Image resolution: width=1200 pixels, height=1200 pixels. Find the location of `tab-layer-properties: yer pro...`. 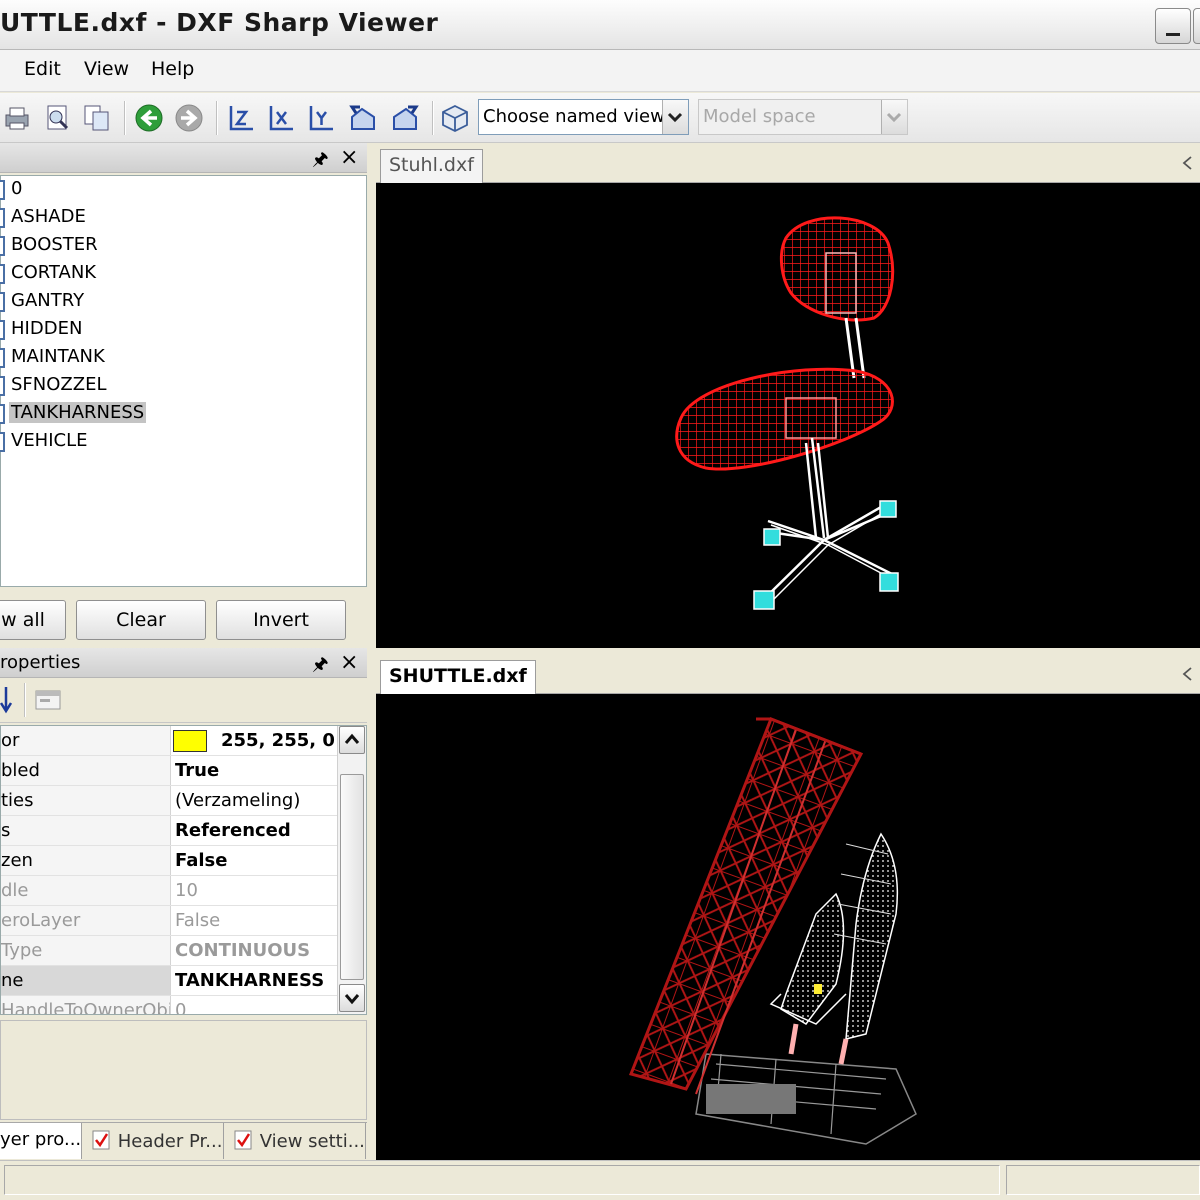

tab-layer-properties: yer pro... is located at coordinates (41, 1141).